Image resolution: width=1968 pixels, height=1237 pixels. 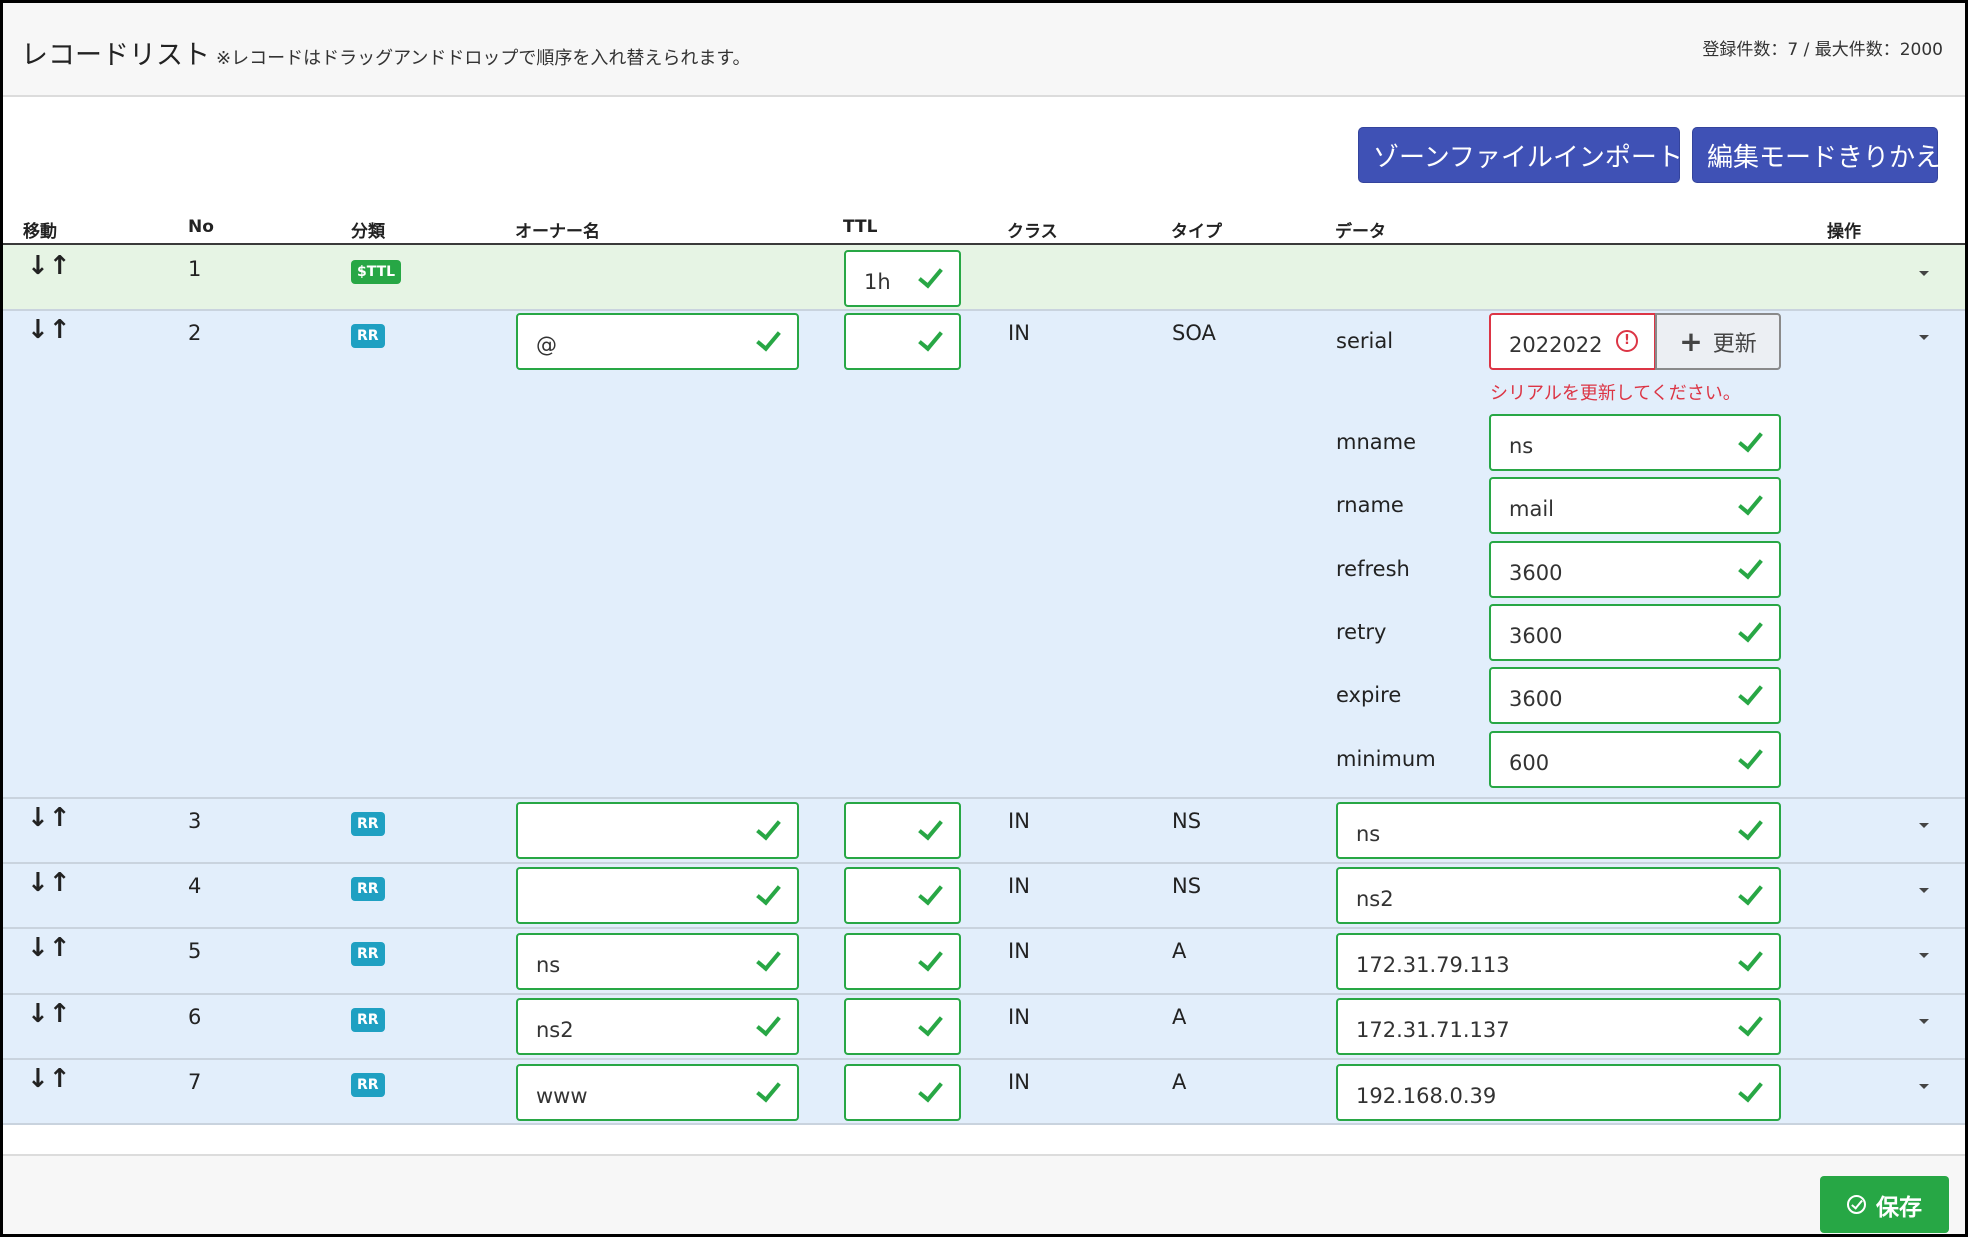 What do you see at coordinates (201, 227) in the screenshot?
I see `col-no: No` at bounding box center [201, 227].